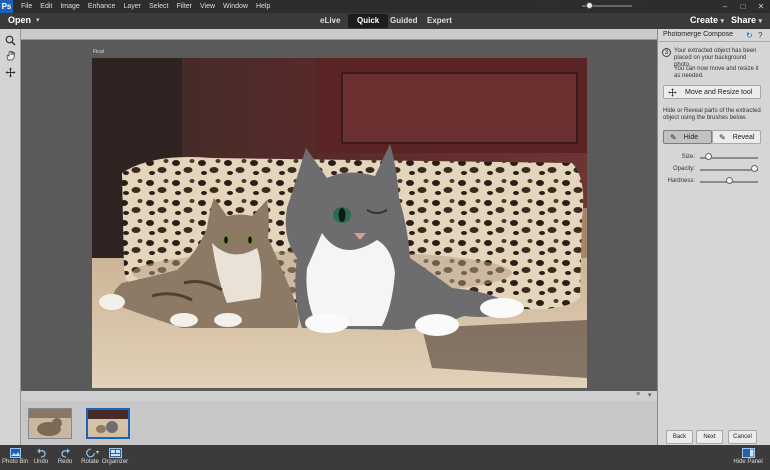  Describe the element at coordinates (158, 6) in the screenshot. I see `menu-select: Select` at that location.